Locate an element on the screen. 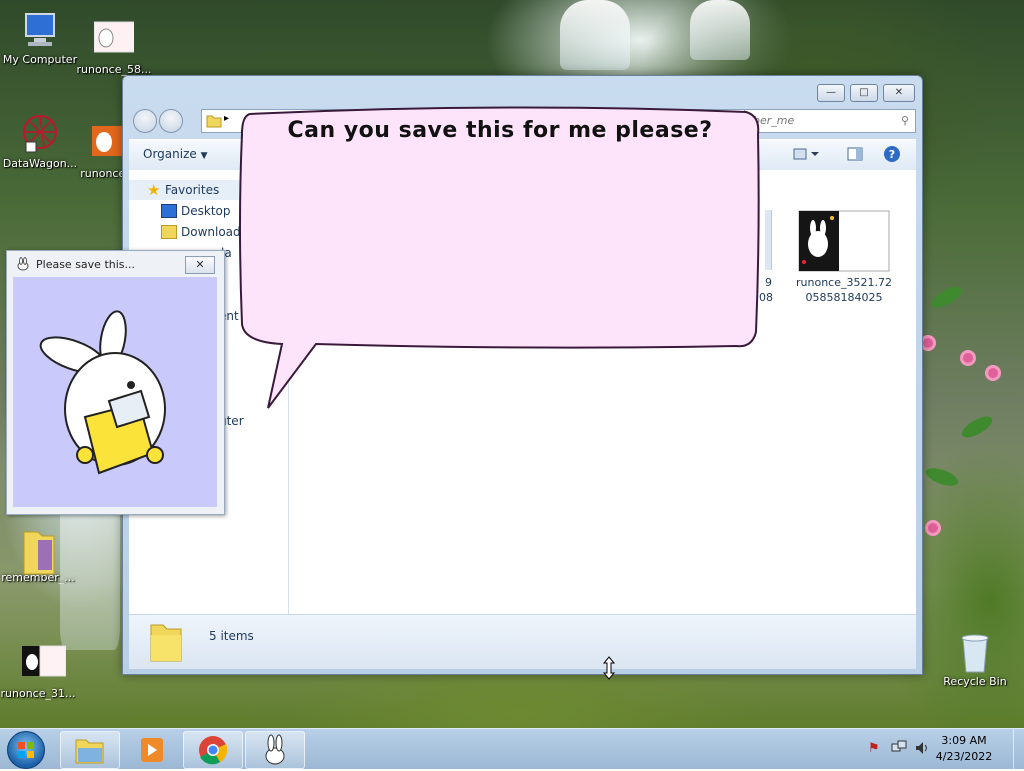 The width and height of the screenshot is (1024, 771). popup-content is located at coordinates (115, 392).